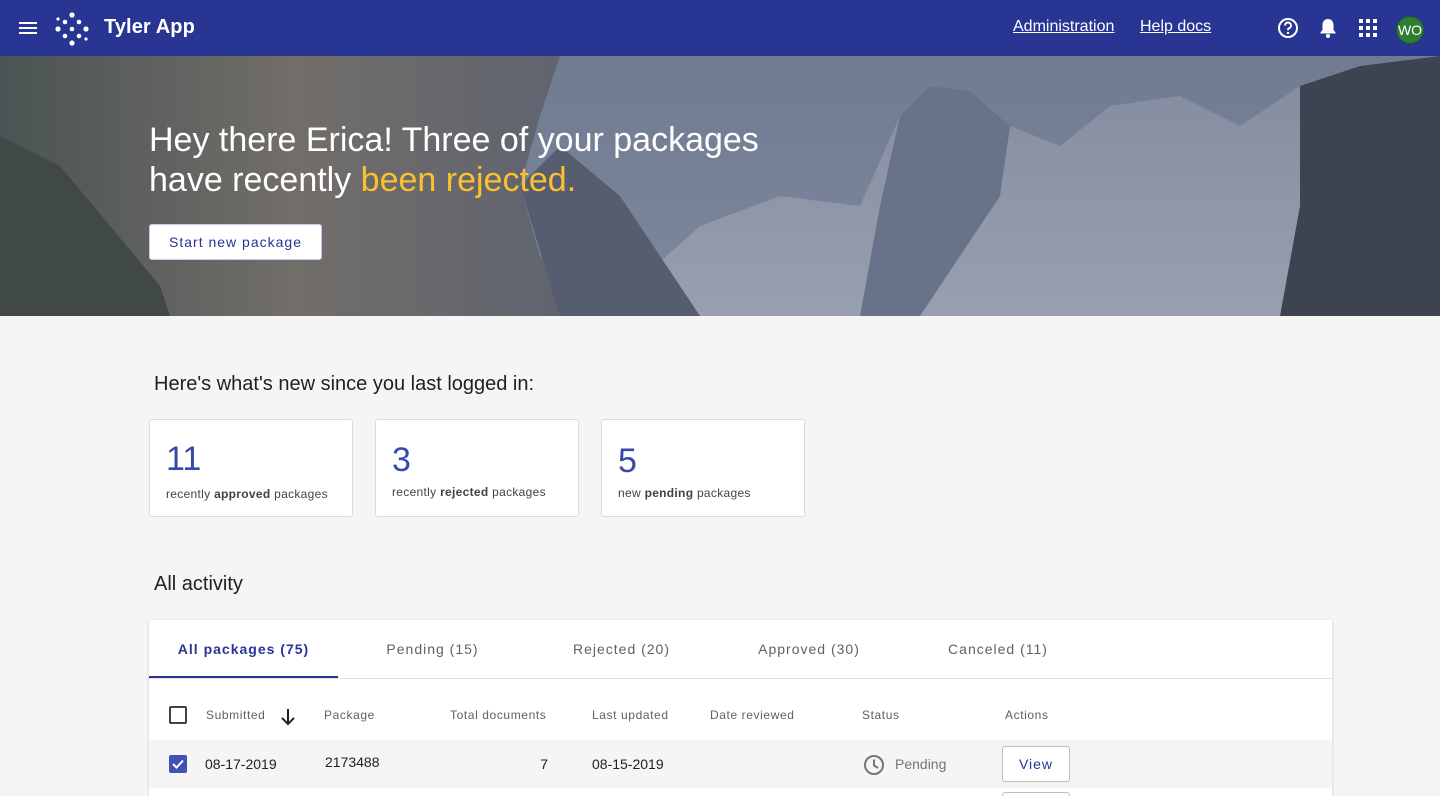  Describe the element at coordinates (874, 765) in the screenshot. I see `clock-icon` at that location.